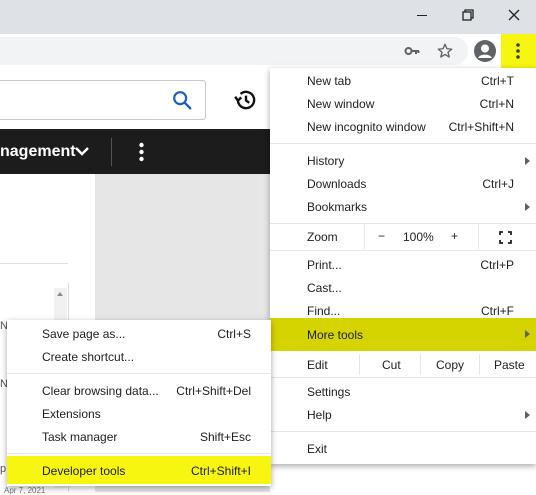 Image resolution: width=536 pixels, height=495 pixels. What do you see at coordinates (418, 237) in the screenshot?
I see `zoom-level: 100%` at bounding box center [418, 237].